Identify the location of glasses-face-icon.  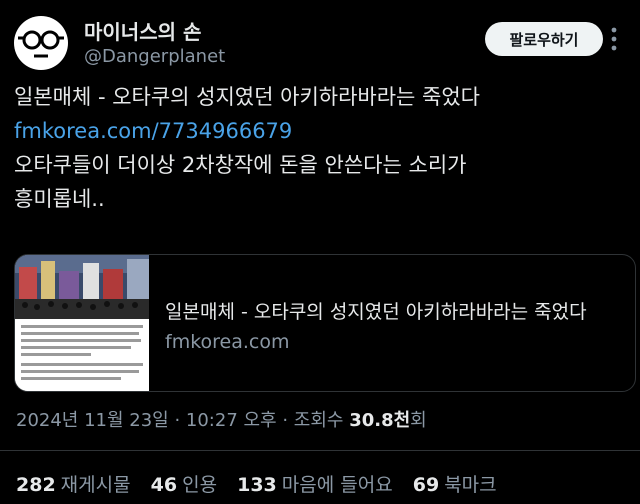
(41, 44).